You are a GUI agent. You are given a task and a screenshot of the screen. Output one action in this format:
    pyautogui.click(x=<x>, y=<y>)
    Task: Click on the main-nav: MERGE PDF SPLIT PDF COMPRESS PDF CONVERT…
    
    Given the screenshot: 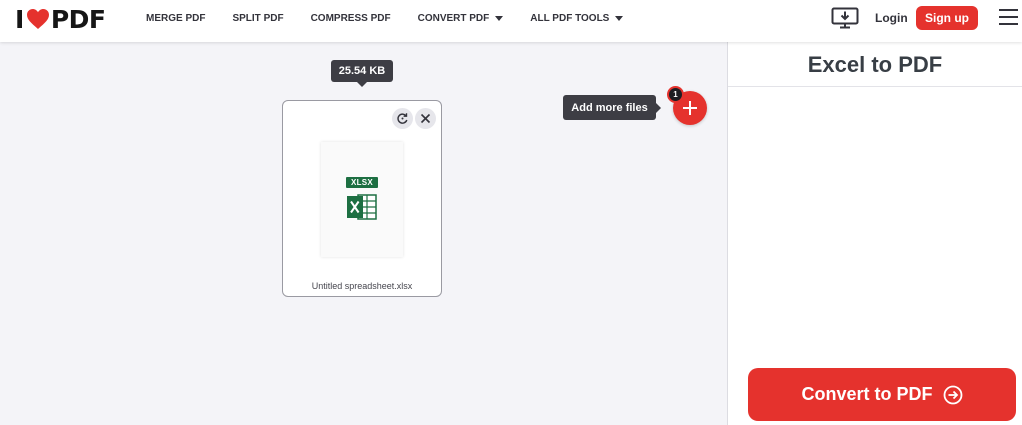 What is the action you would take?
    pyautogui.click(x=398, y=18)
    